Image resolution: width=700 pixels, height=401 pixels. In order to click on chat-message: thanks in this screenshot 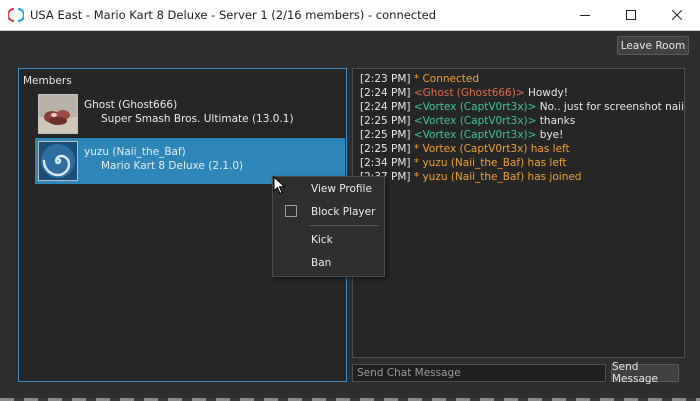, I will do `click(557, 121)`.